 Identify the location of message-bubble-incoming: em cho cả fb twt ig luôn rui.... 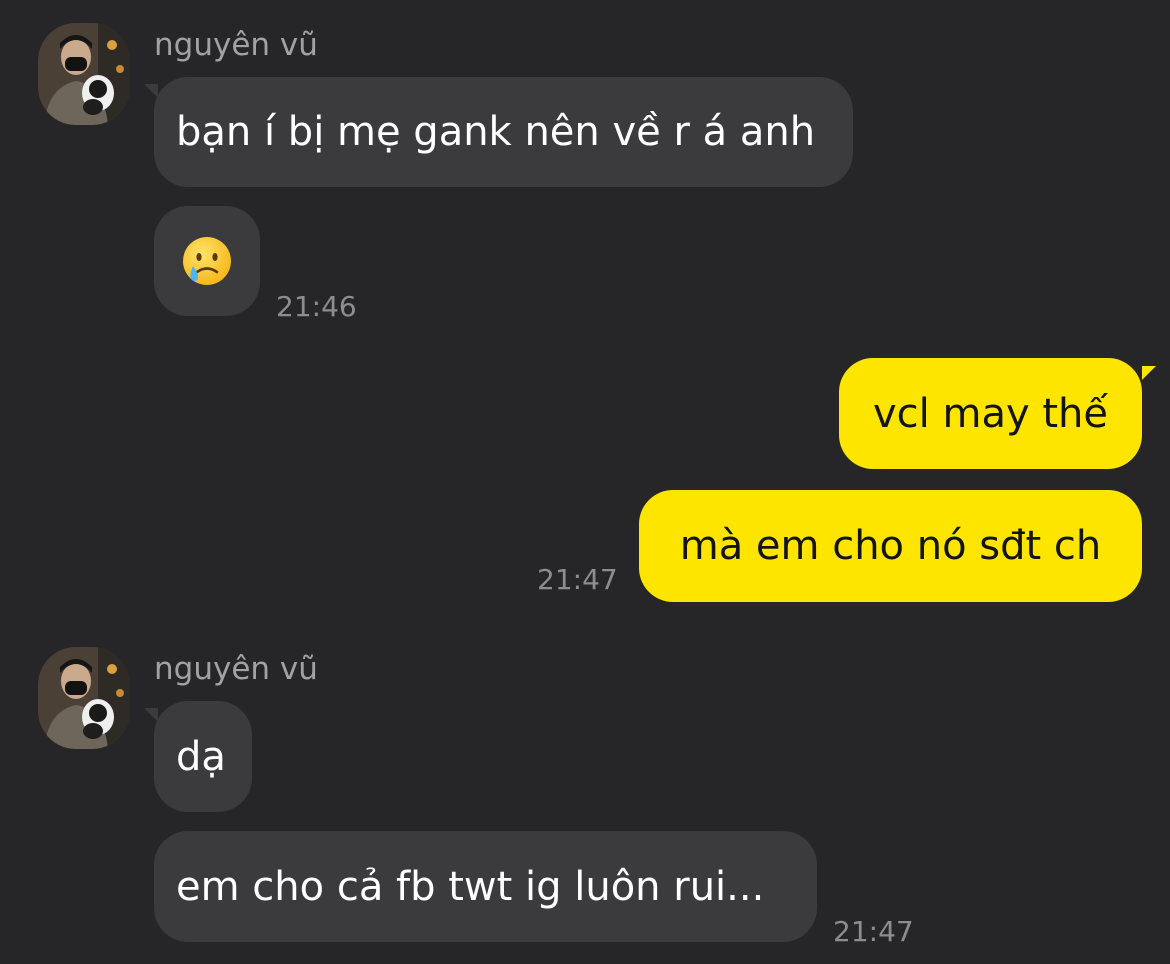
(485, 886).